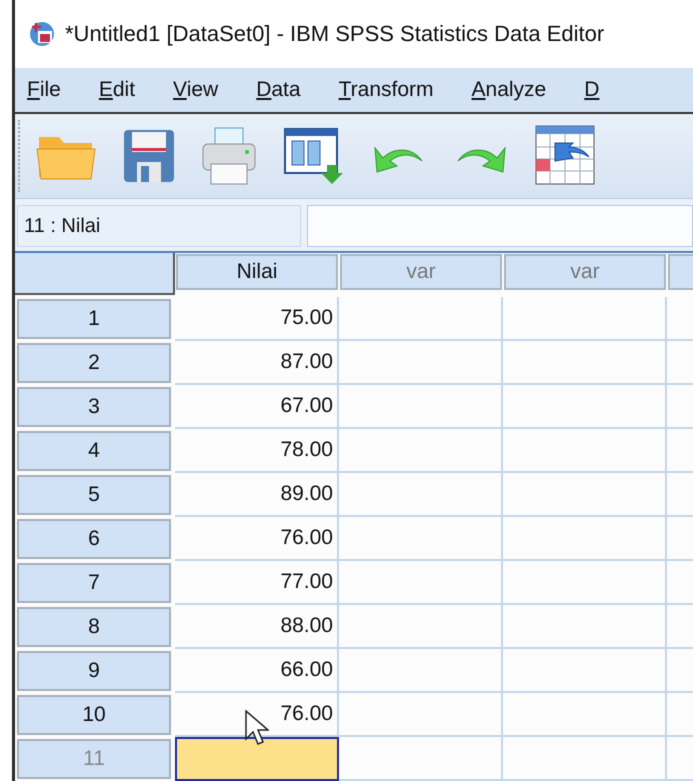 This screenshot has height=781, width=693. Describe the element at coordinates (278, 90) in the screenshot. I see `menu-item: Data` at that location.